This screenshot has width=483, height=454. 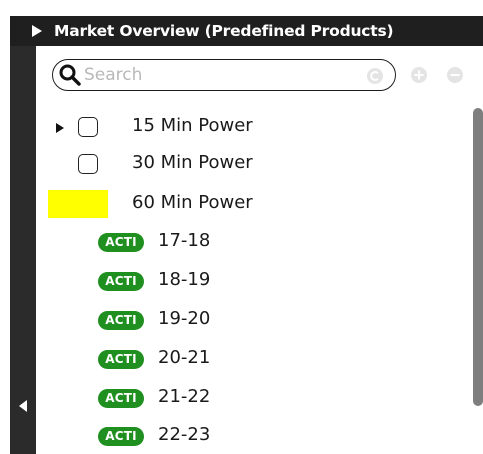 I want to click on contract-label: 21-22, so click(x=184, y=396).